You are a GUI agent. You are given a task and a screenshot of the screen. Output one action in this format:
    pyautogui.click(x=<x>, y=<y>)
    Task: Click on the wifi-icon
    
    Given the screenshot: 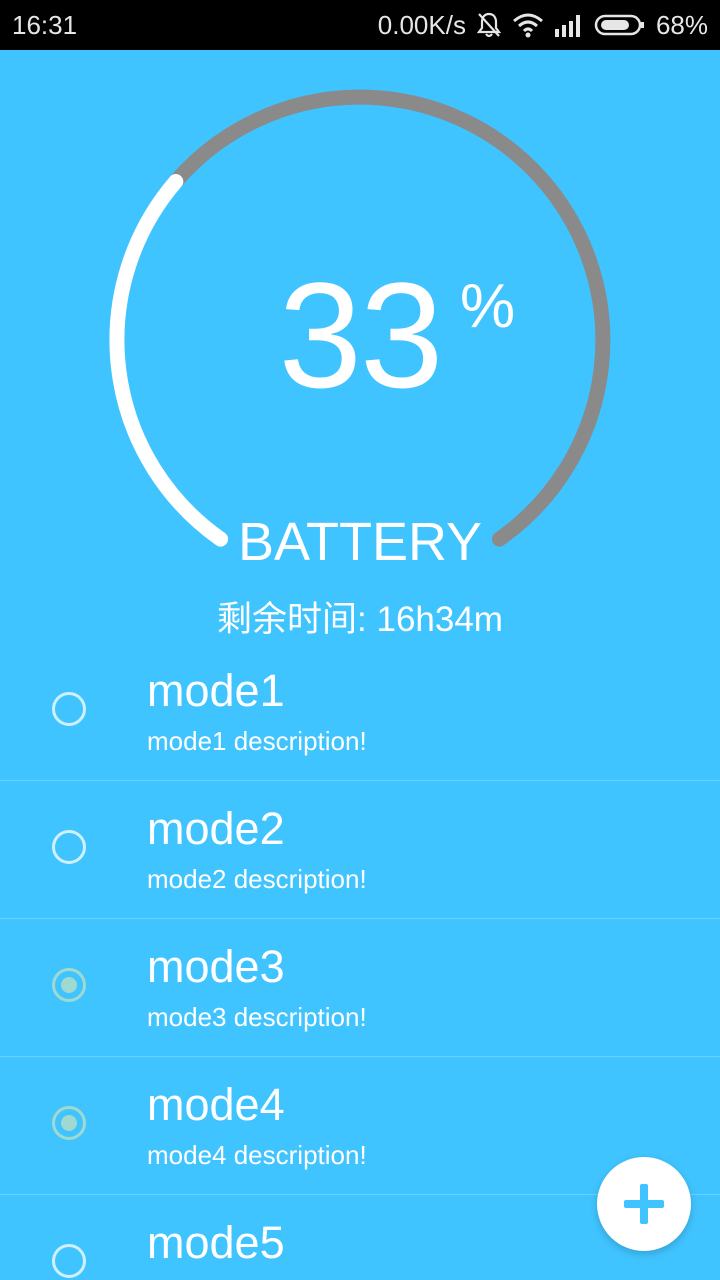 What is the action you would take?
    pyautogui.click(x=528, y=25)
    